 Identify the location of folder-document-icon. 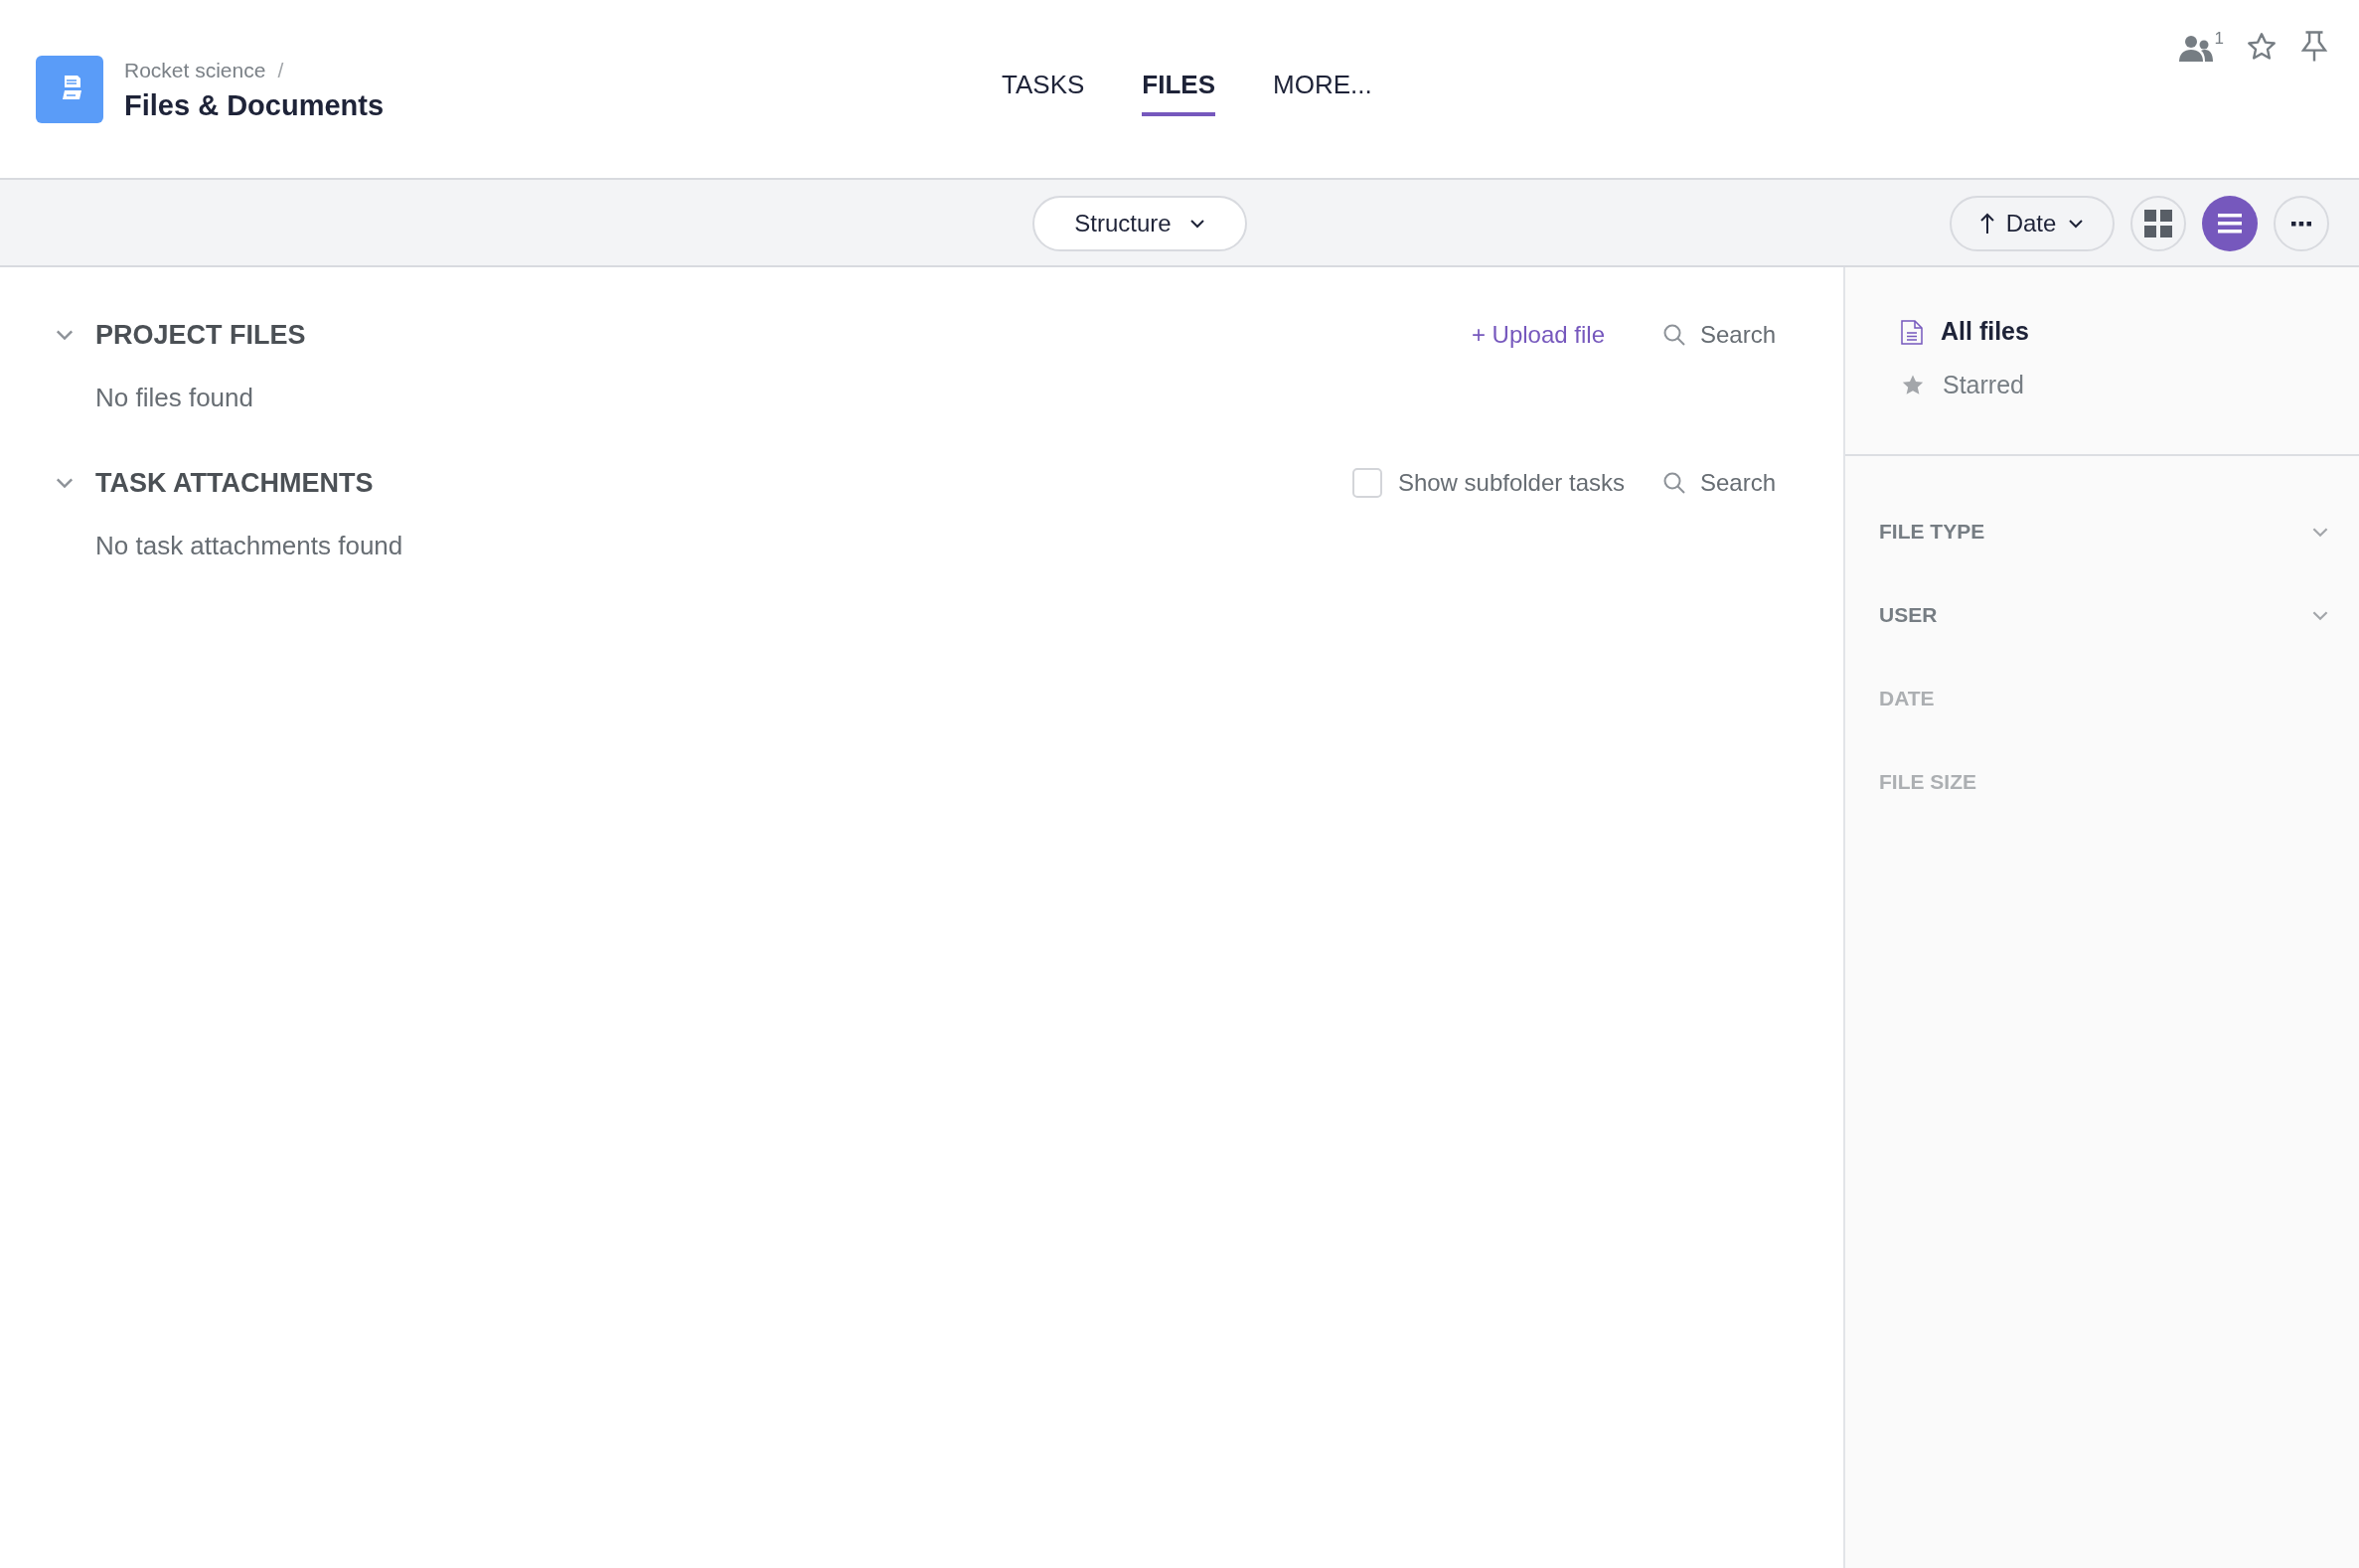
(70, 89).